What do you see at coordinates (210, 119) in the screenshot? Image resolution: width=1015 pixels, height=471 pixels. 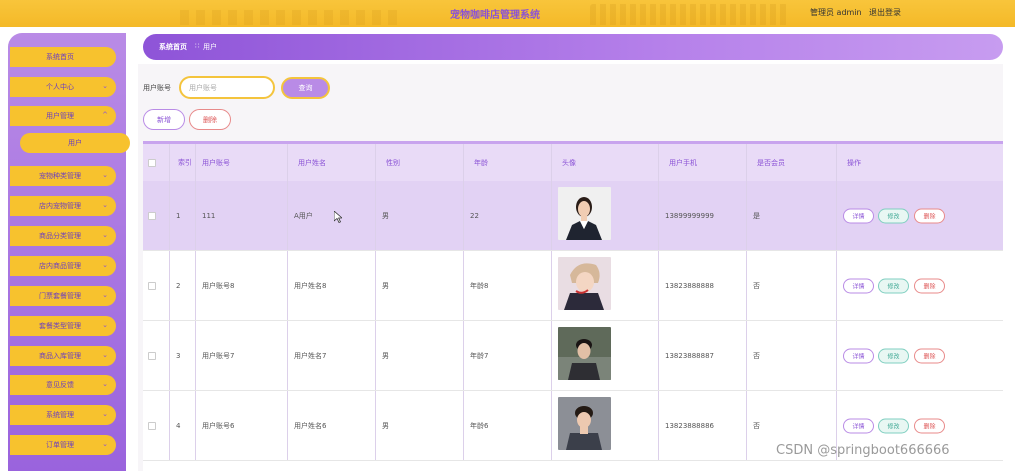 I see `batch-delete-button: 删除` at bounding box center [210, 119].